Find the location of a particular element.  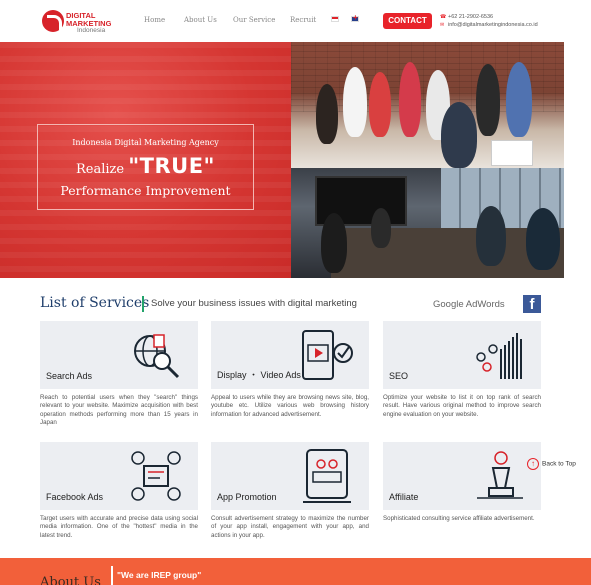

nav-recruit: Recruit is located at coordinates (303, 20).